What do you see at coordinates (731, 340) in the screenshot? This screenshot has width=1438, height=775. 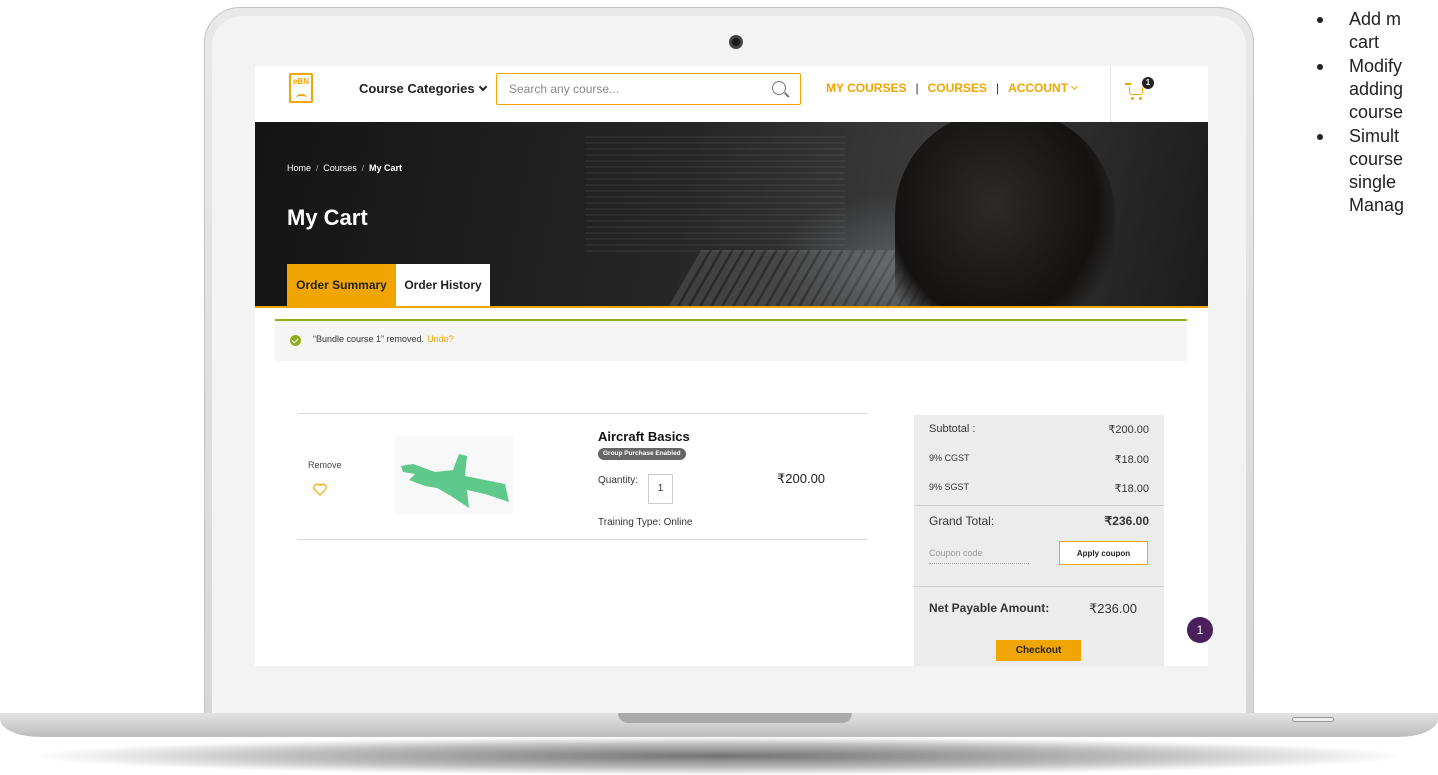 I see `removed-notice: “Bundle course 1” removed. Undo?` at bounding box center [731, 340].